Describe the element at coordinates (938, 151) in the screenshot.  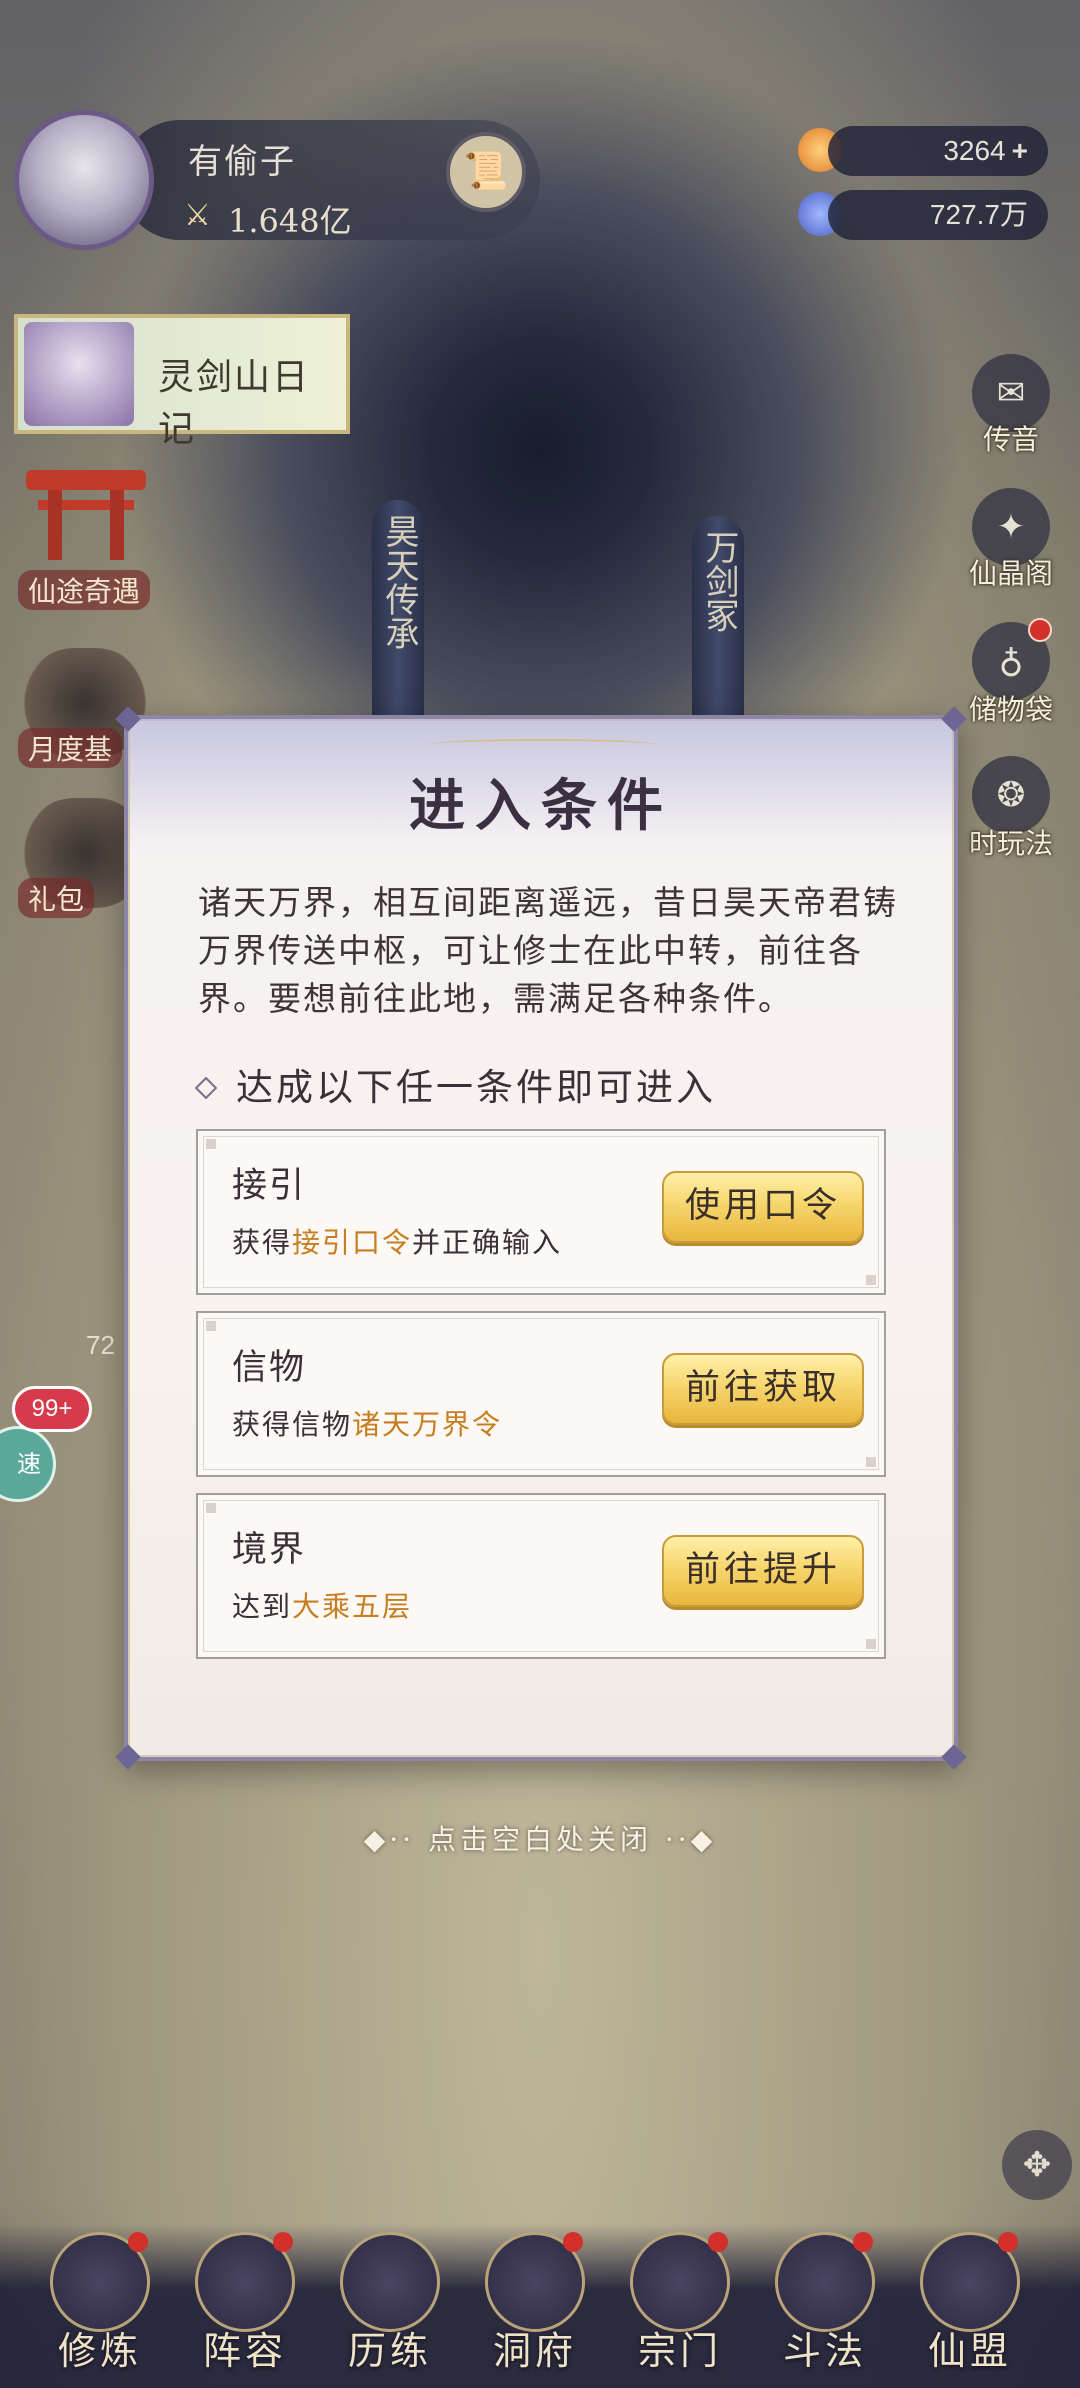
I see `currency-1: 3264 +` at that location.